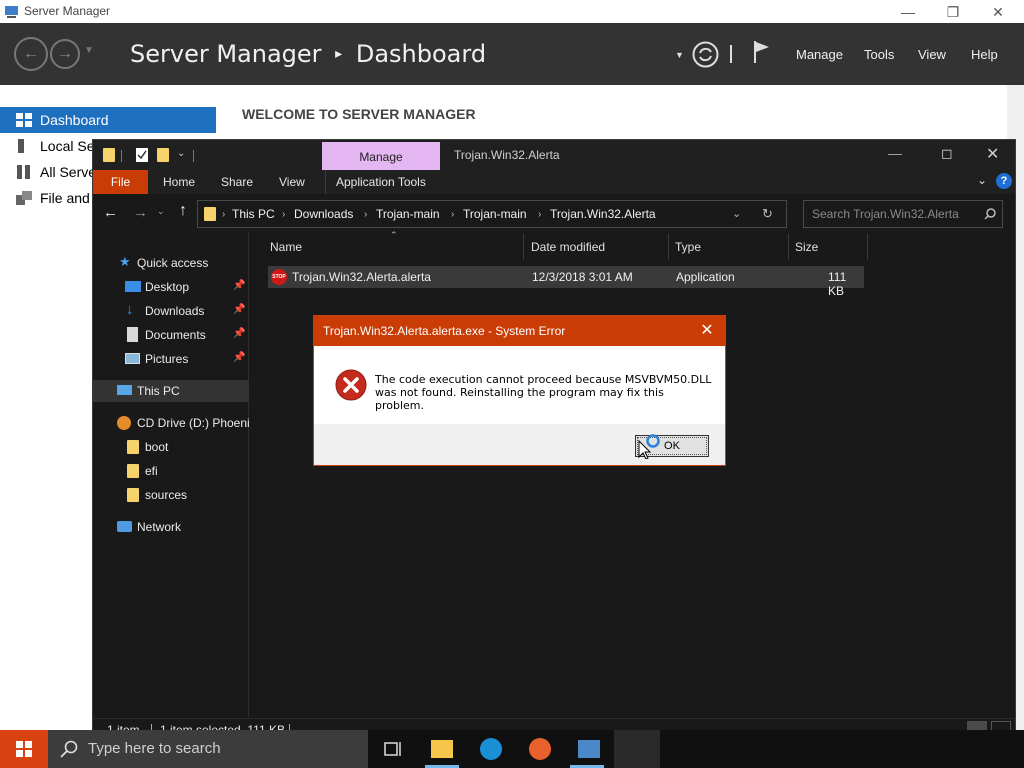 Image resolution: width=1024 pixels, height=768 pixels. I want to click on nav-folder-sources: sources, so click(171, 495).